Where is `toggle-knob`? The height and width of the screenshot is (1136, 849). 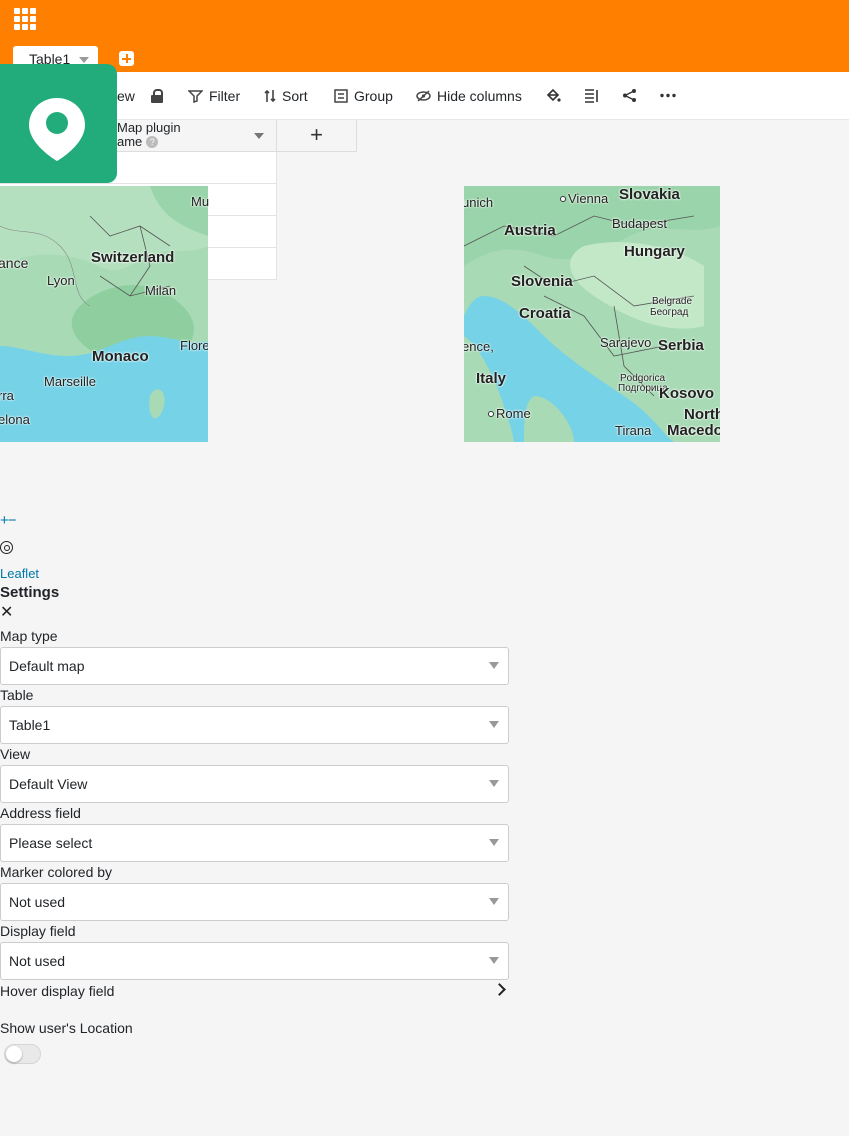 toggle-knob is located at coordinates (14, 1054).